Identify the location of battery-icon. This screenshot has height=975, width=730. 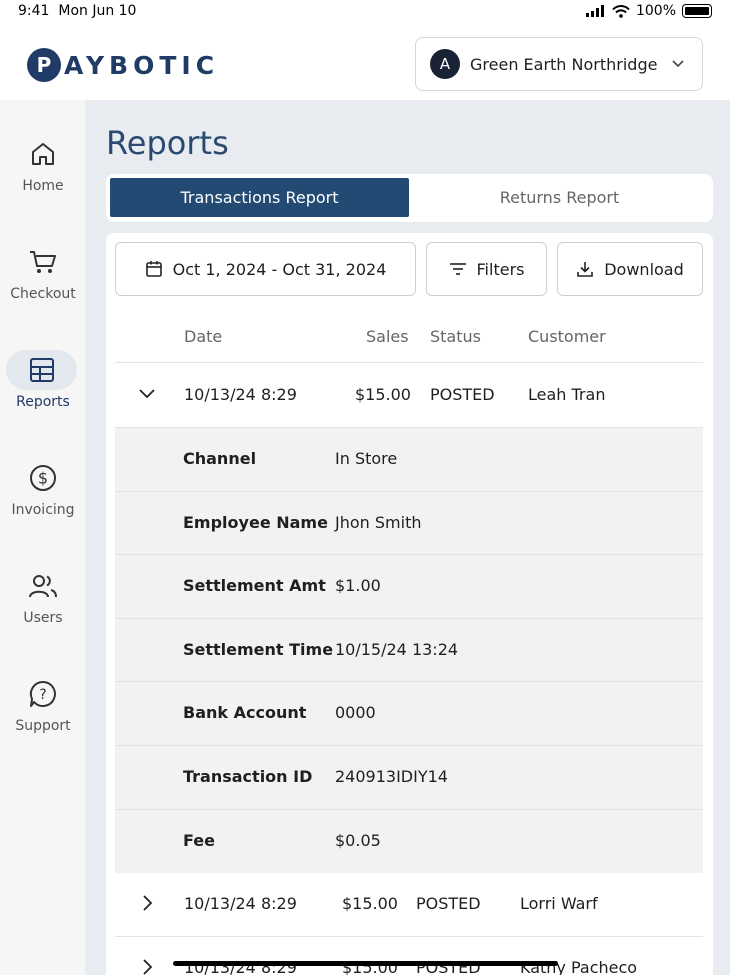
(697, 11).